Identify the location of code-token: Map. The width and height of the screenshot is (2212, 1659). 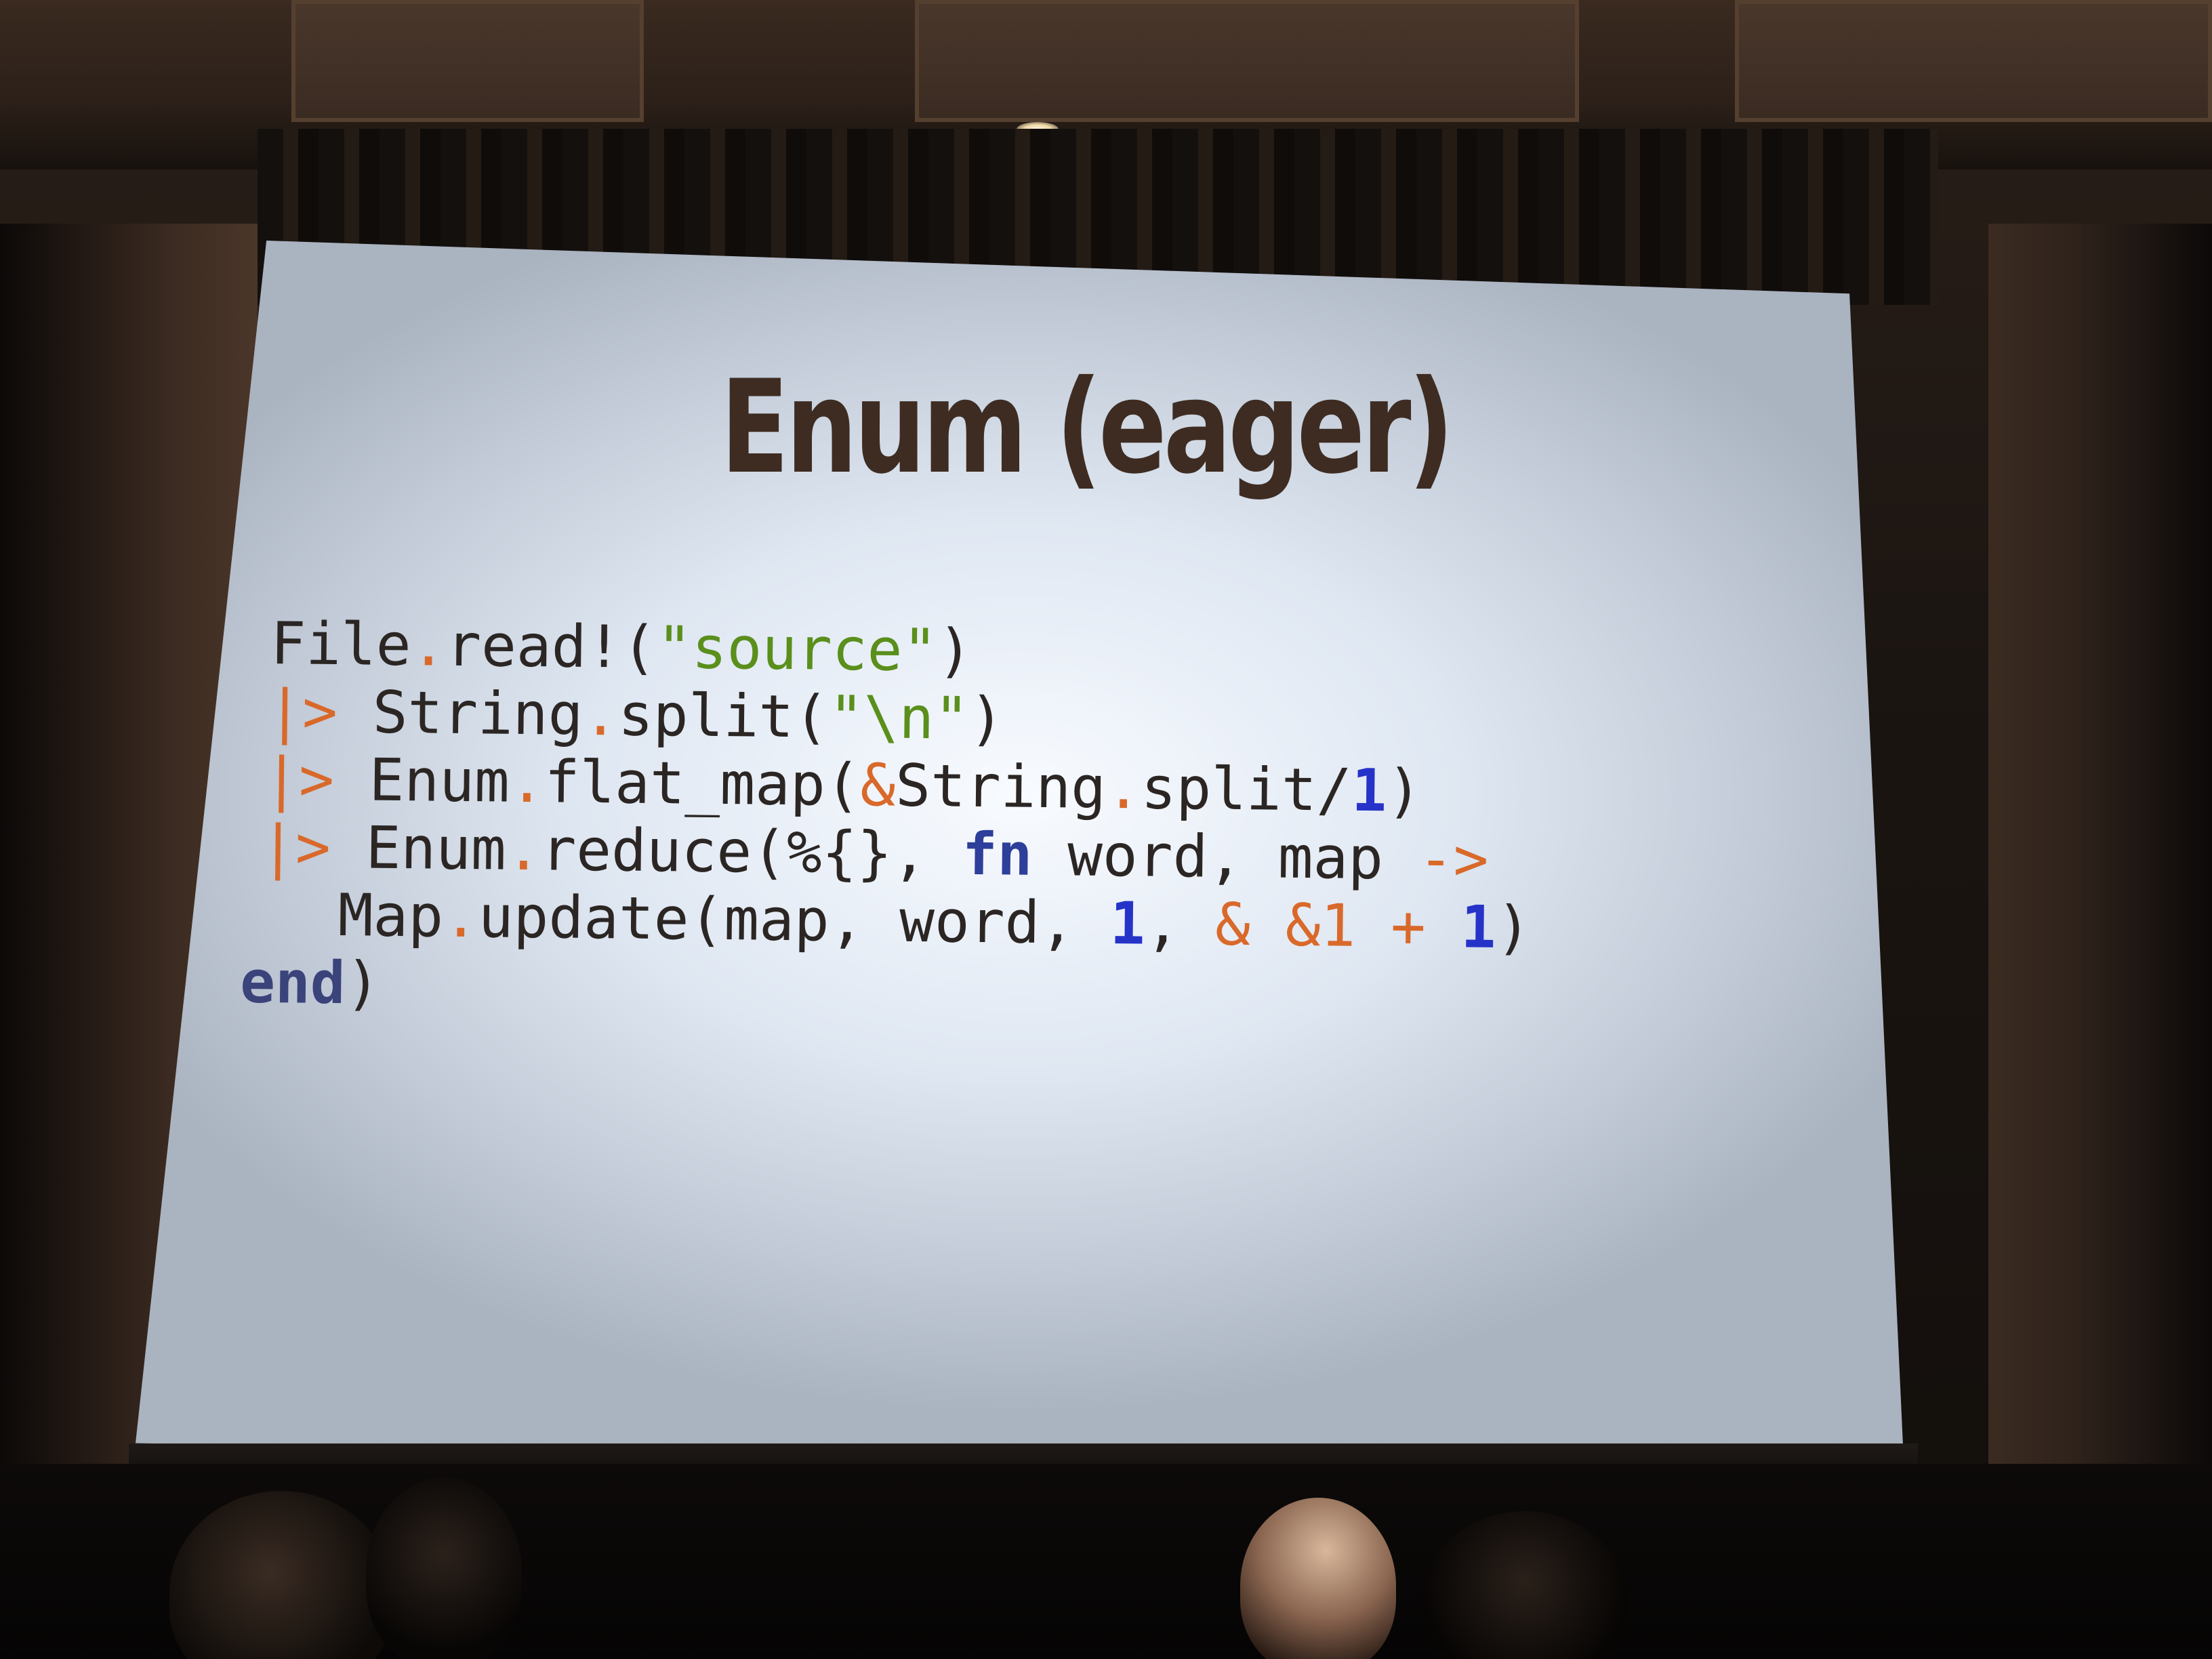
(355, 915).